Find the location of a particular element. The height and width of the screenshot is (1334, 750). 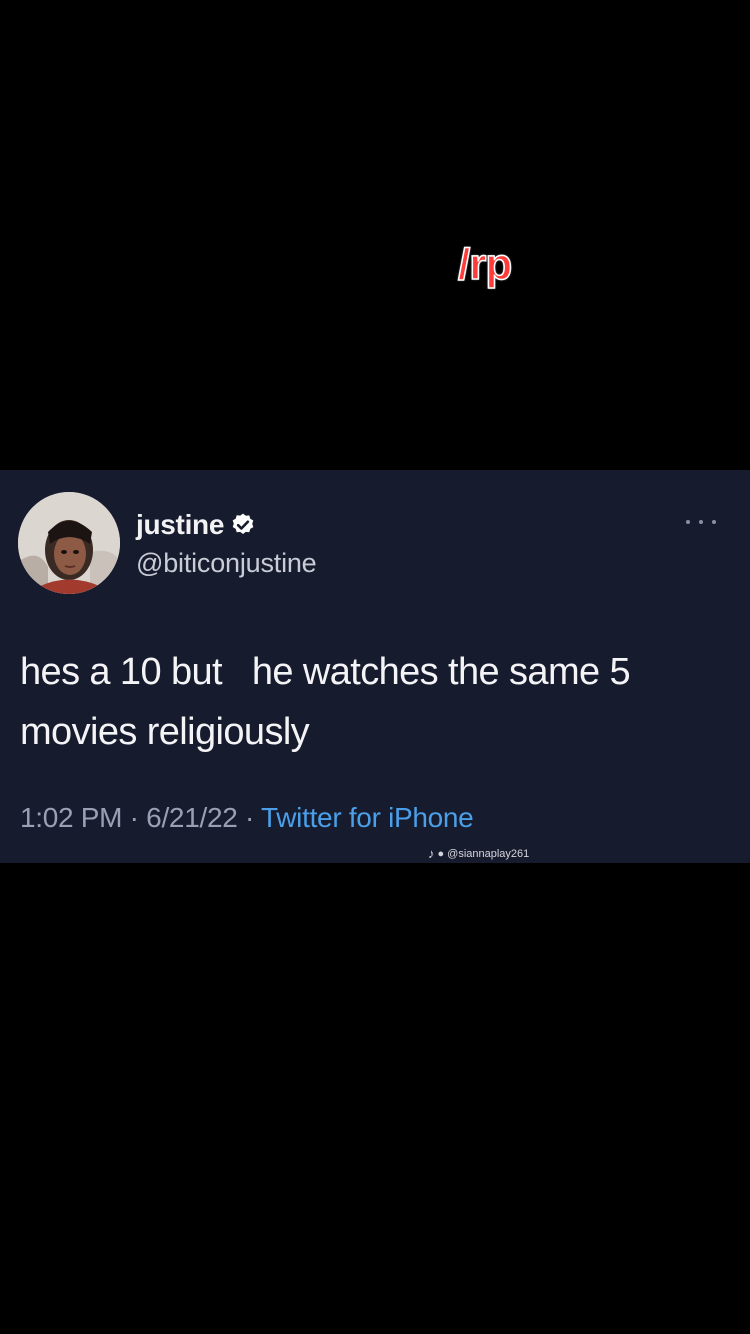

tweet-date: 6/21/22 is located at coordinates (192, 817).